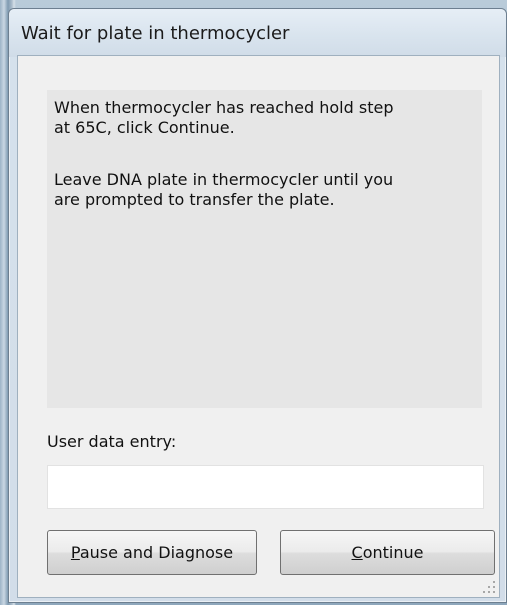 Image resolution: width=507 pixels, height=605 pixels. Describe the element at coordinates (112, 441) in the screenshot. I see `user-data-label: User data entry:` at that location.